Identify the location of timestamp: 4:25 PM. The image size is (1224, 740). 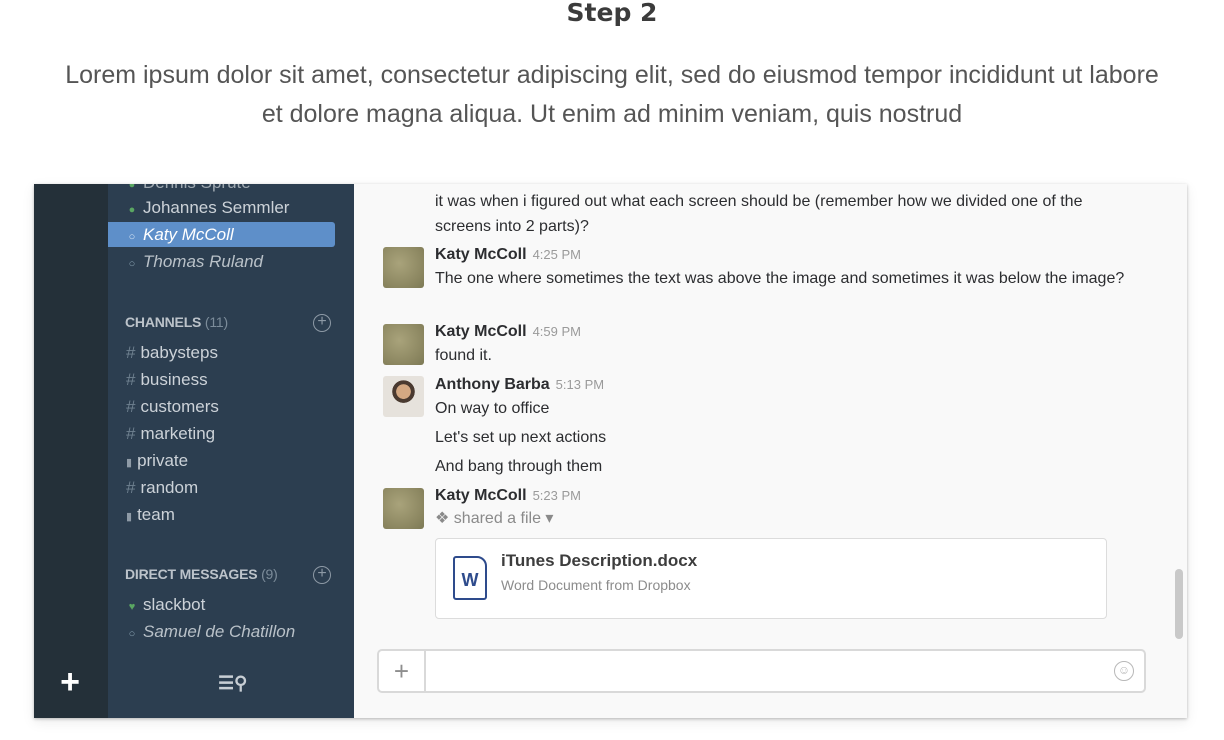
(557, 254).